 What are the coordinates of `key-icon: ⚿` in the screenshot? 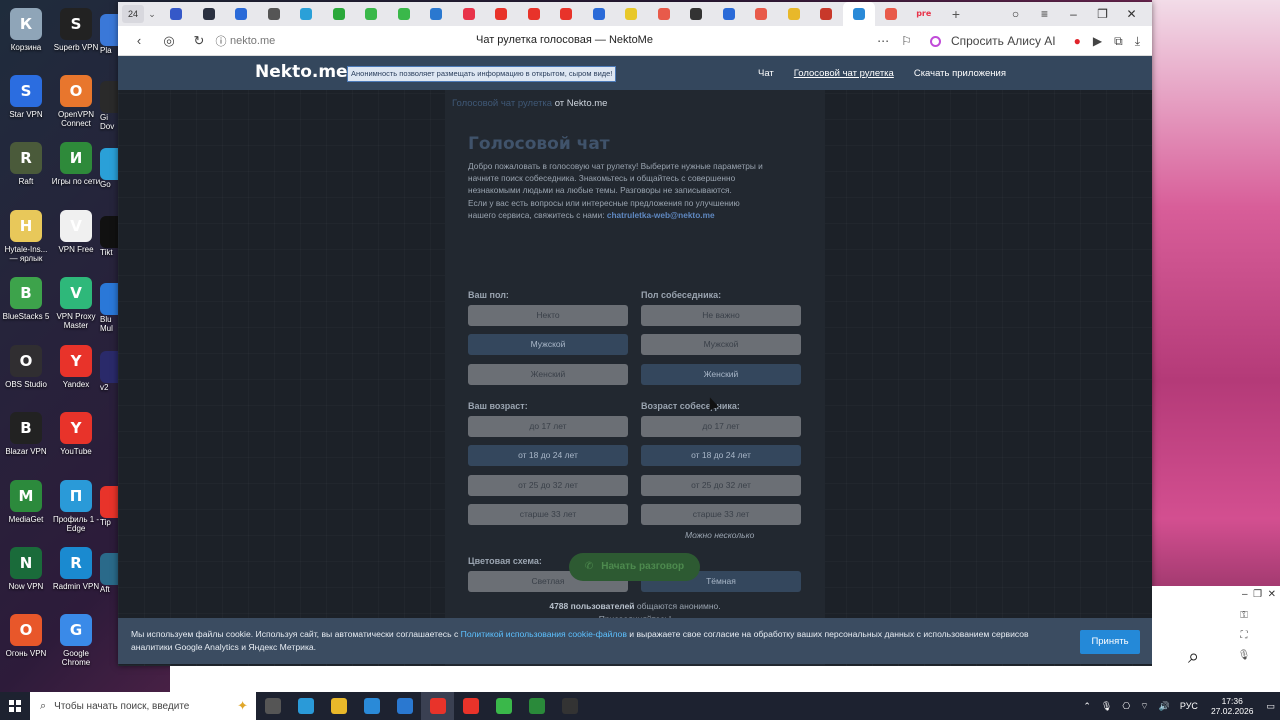 It's located at (1244, 616).